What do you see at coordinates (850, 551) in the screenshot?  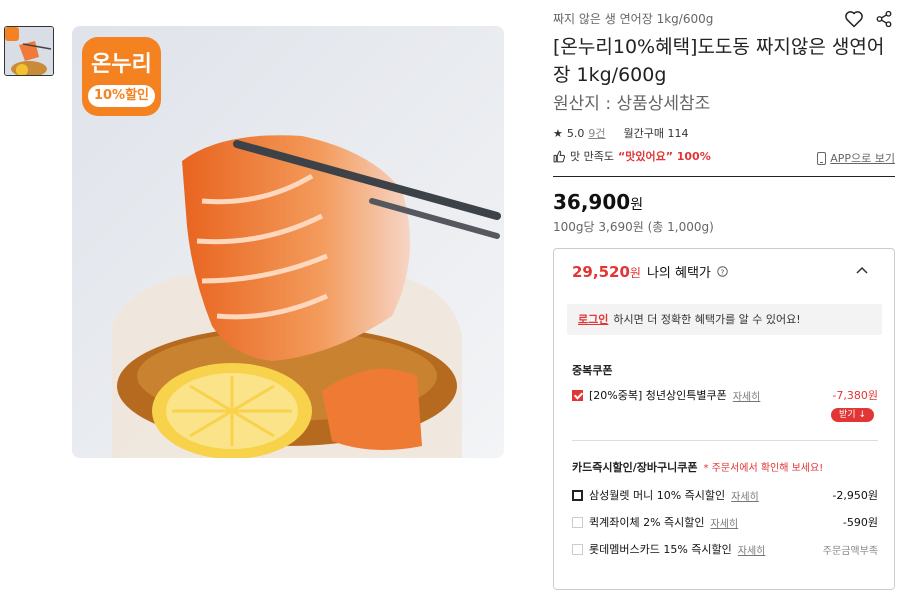 I see `card-amount: 주문금액부족` at bounding box center [850, 551].